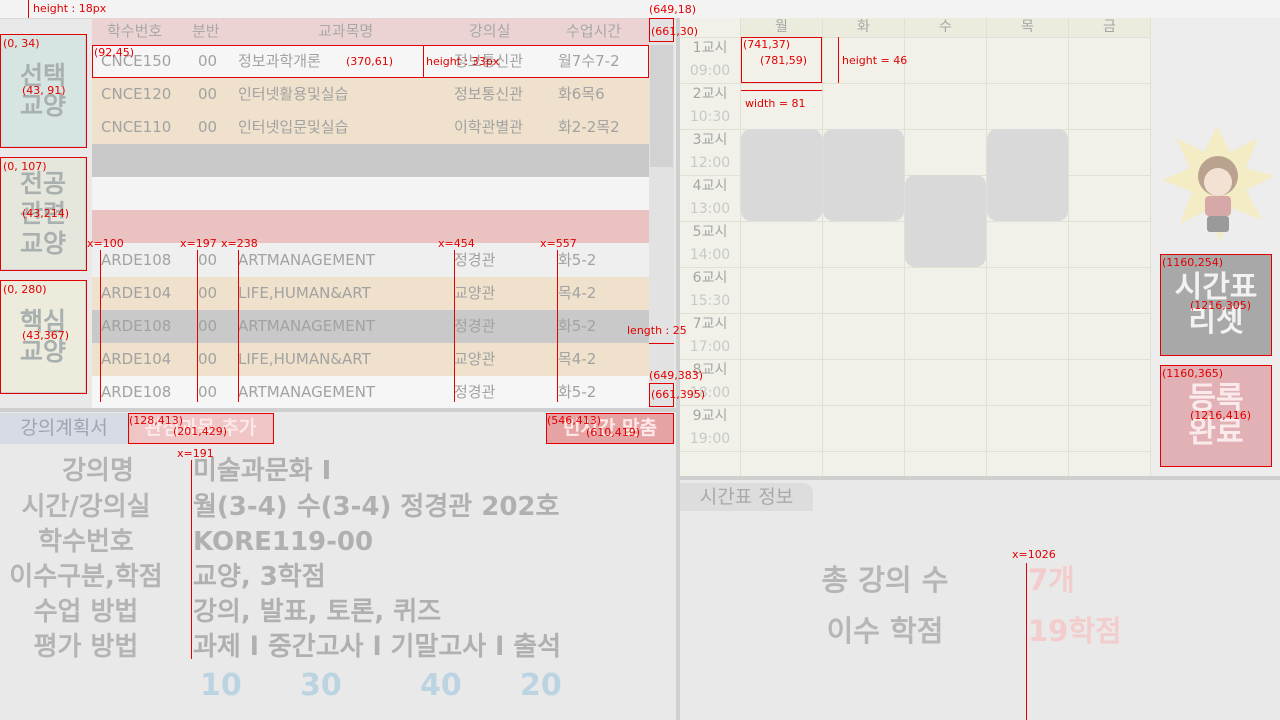 The image size is (1280, 720). Describe the element at coordinates (541, 685) in the screenshot. I see `weight-attendance: 20` at that location.